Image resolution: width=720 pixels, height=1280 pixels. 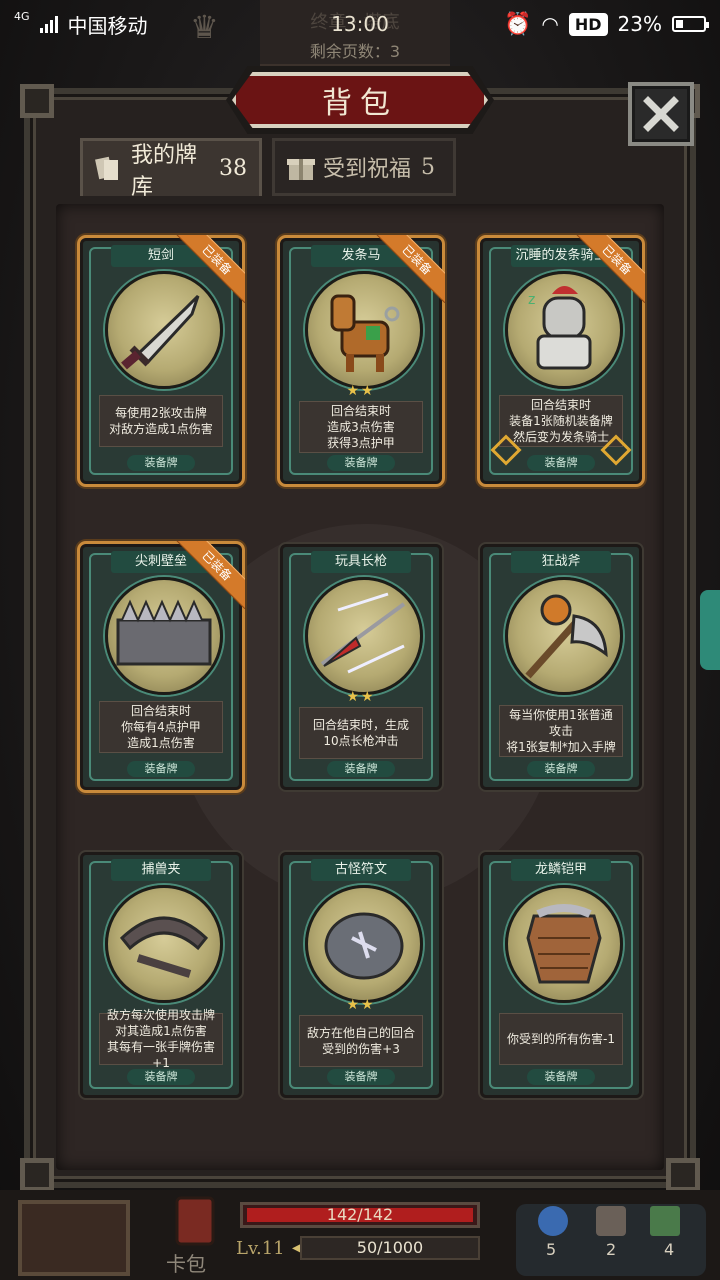 What do you see at coordinates (360, 103) in the screenshot?
I see `panel-title: 背包` at bounding box center [360, 103].